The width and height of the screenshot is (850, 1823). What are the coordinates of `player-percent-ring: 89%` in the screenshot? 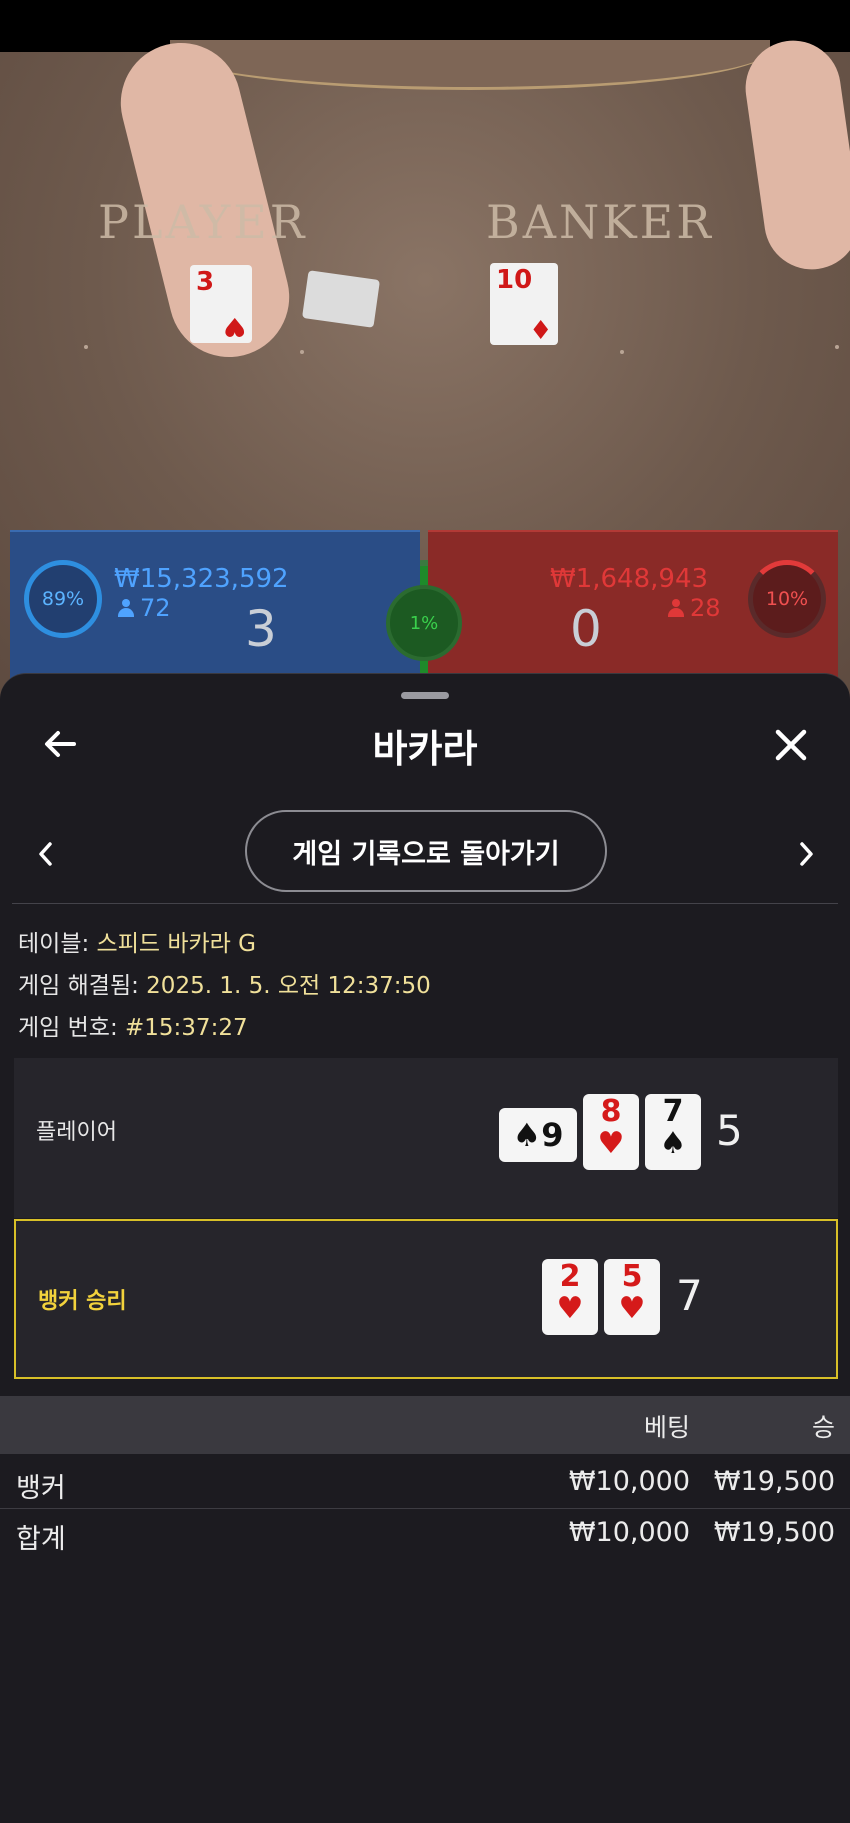 It's located at (63, 599).